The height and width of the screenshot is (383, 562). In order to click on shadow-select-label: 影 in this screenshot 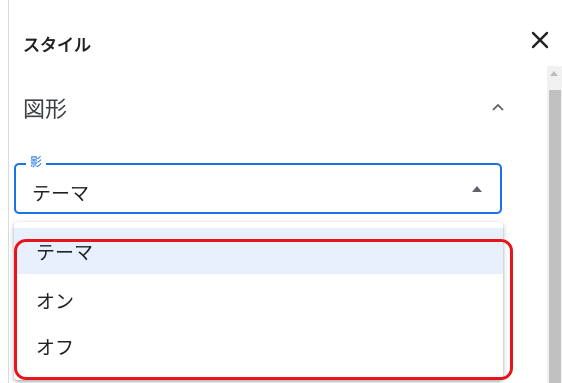, I will do `click(36, 162)`.